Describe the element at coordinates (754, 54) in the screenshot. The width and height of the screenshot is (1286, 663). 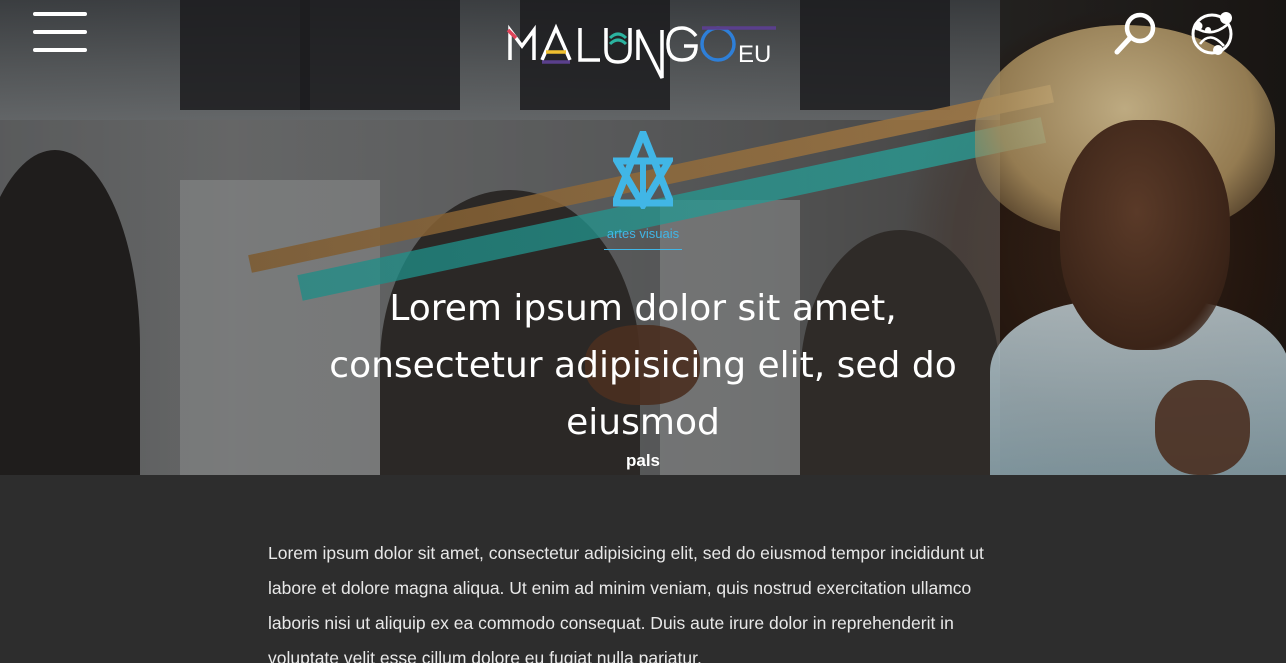
I see `svg-text: EU` at that location.